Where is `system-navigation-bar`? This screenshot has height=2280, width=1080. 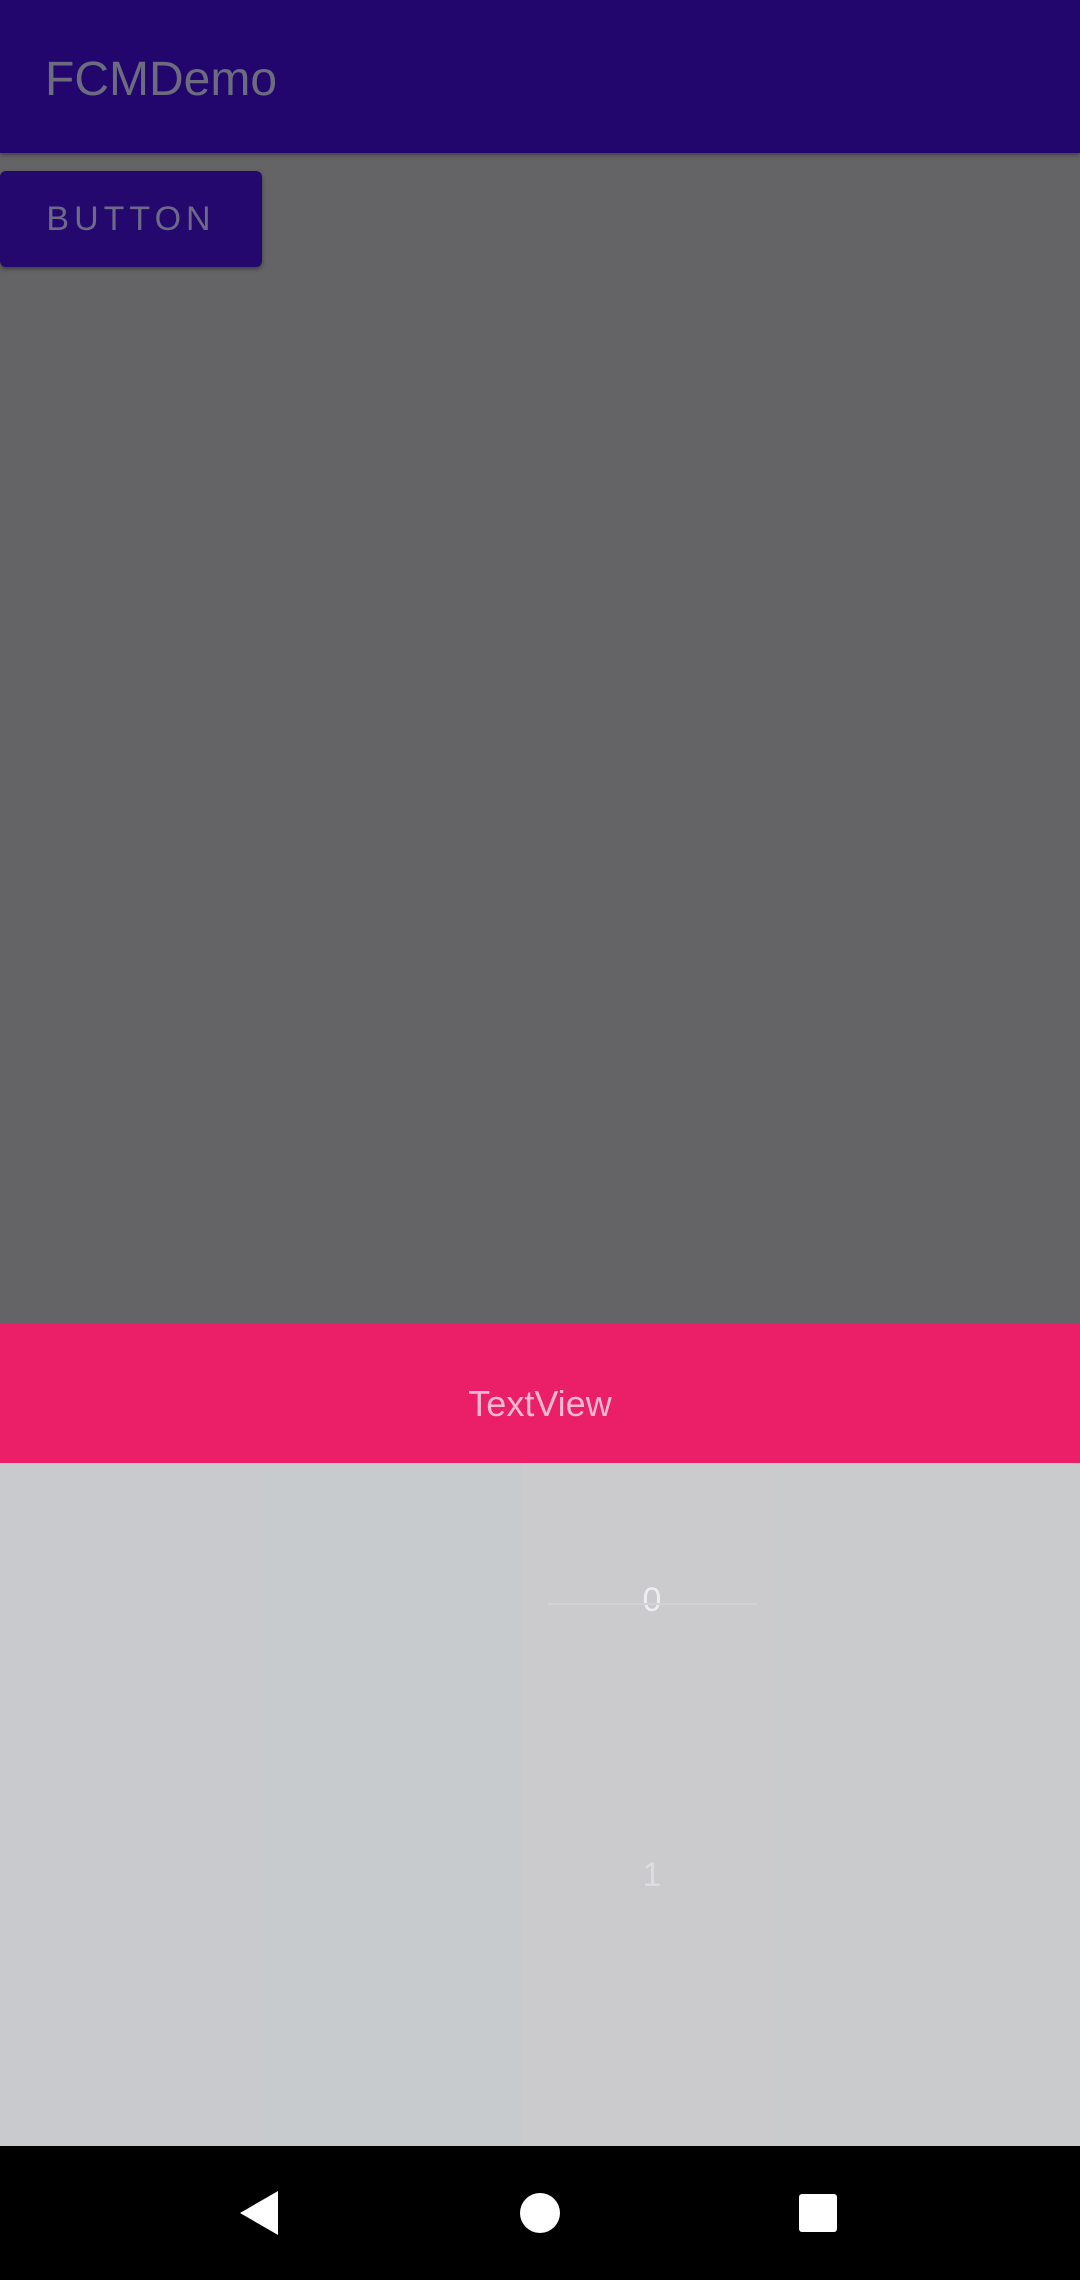
system-navigation-bar is located at coordinates (540, 2213).